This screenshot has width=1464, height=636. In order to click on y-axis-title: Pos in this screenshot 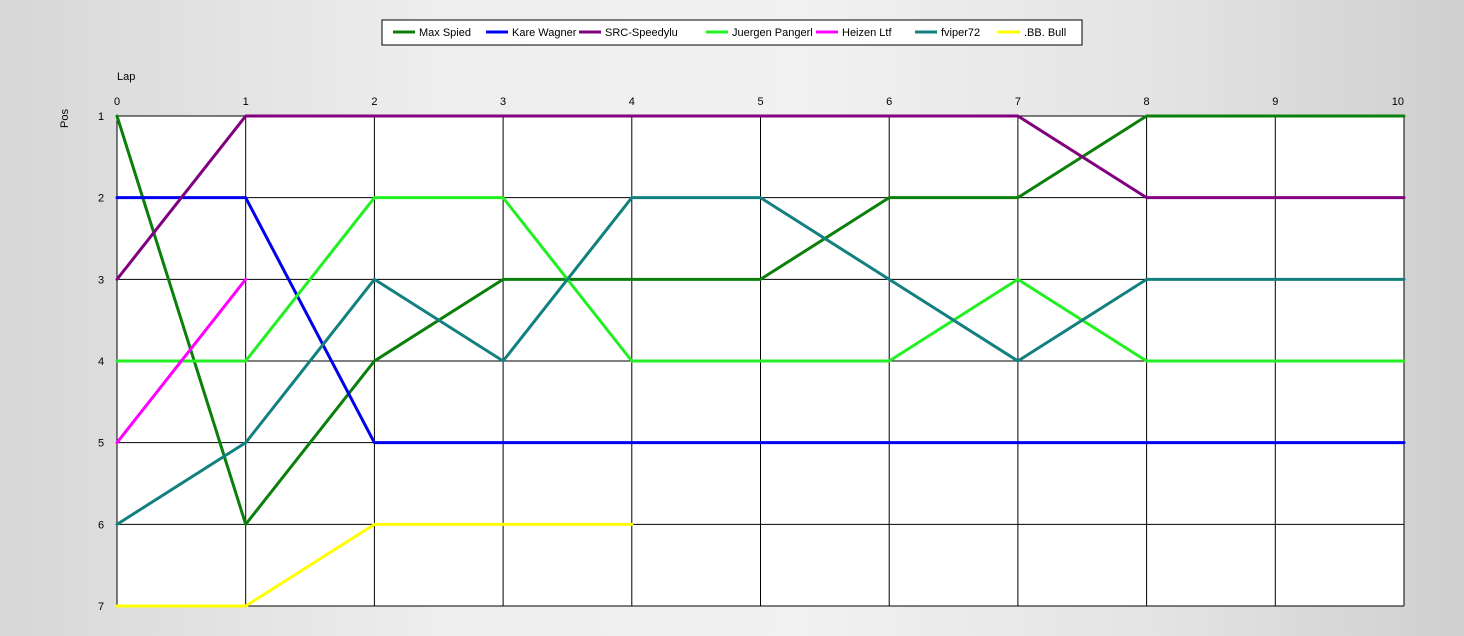, I will do `click(65, 118)`.